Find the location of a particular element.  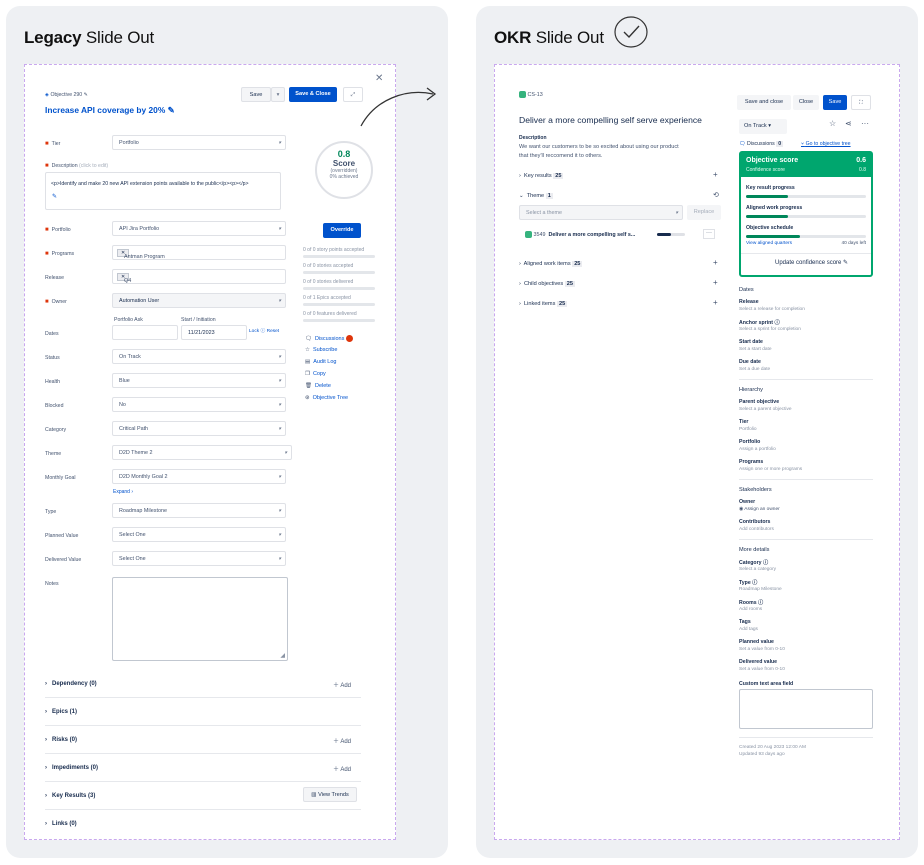

objective-title: Increase API coverage by 20% ✎ is located at coordinates (110, 110).